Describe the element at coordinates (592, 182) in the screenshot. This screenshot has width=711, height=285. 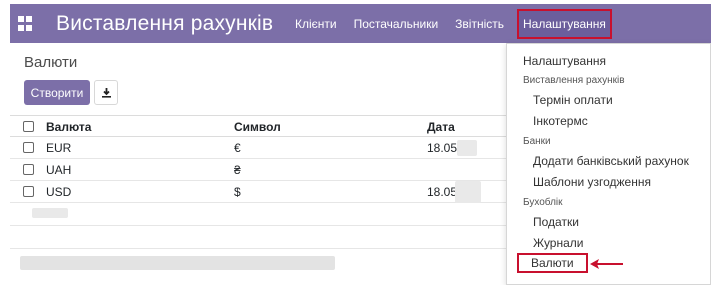
I see `dropdown-item-reconciliation-models: Шаблони узгодження` at that location.